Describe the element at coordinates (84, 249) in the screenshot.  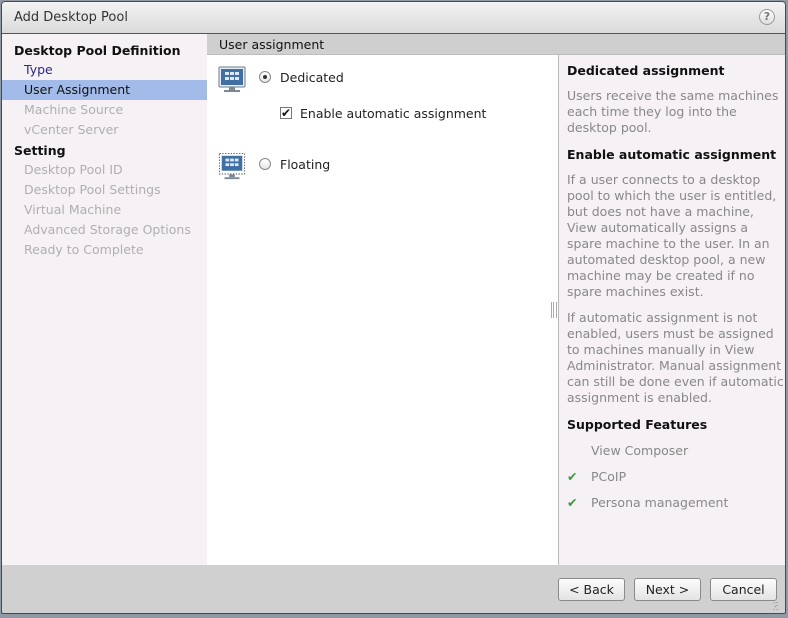
I see `nav-item-ready-to-complete: Ready to Complete` at that location.